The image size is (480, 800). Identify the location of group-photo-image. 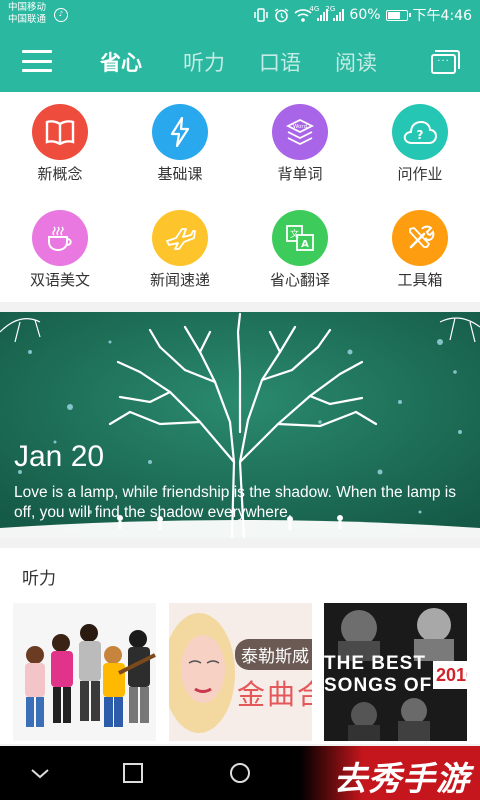
(84, 672).